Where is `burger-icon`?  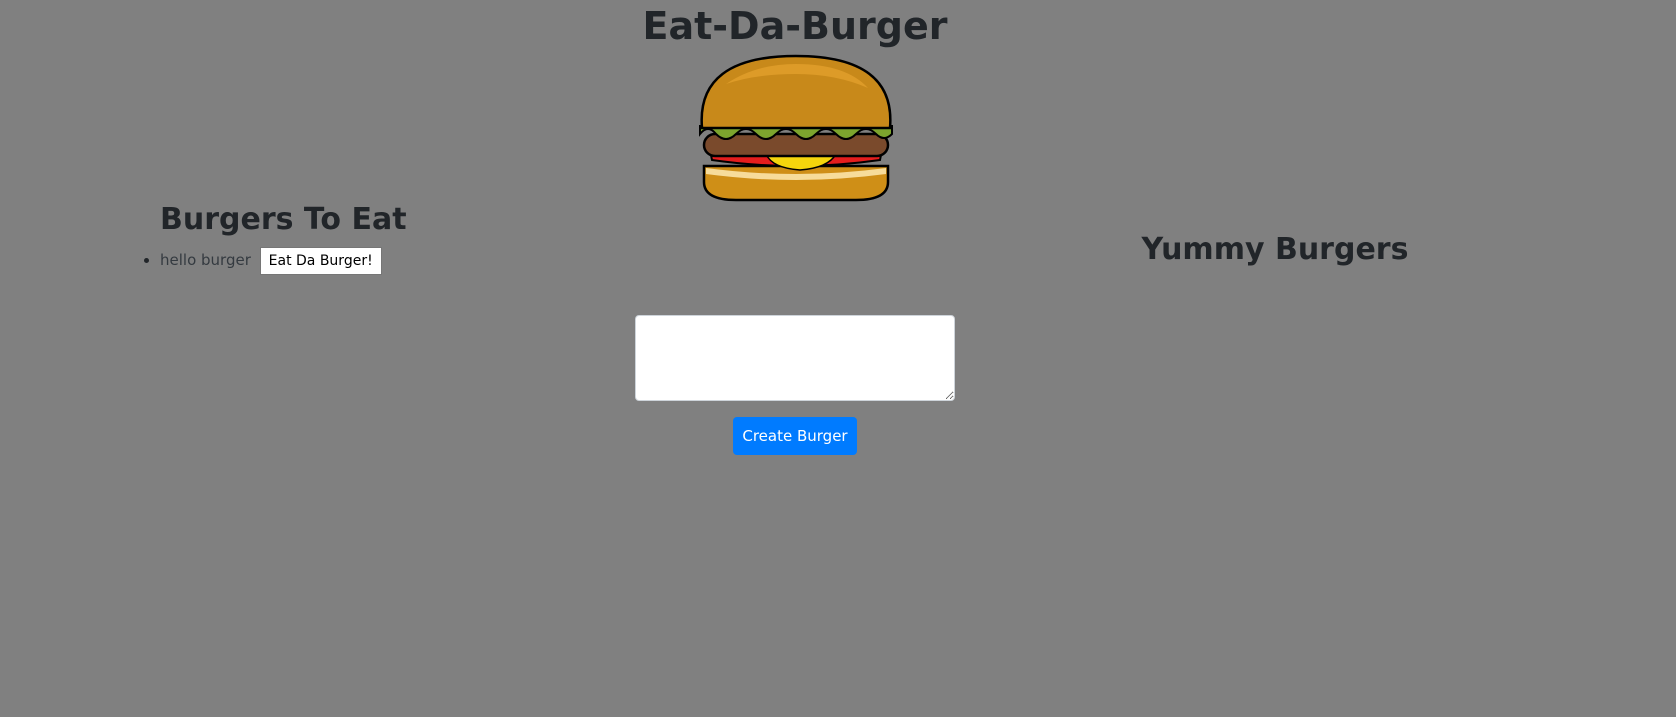
burger-icon is located at coordinates (796, 128).